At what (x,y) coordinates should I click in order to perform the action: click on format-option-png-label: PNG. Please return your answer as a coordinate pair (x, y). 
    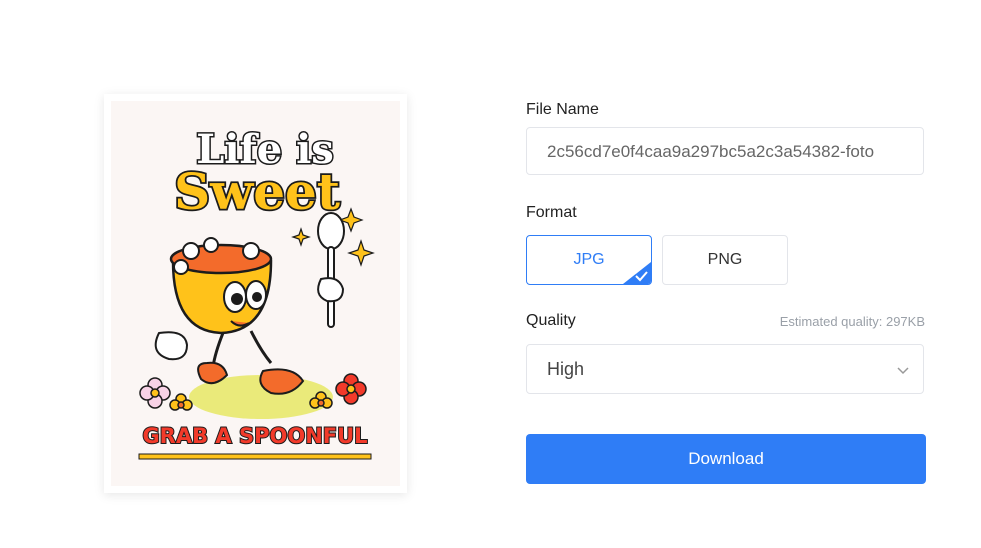
    Looking at the image, I should click on (725, 259).